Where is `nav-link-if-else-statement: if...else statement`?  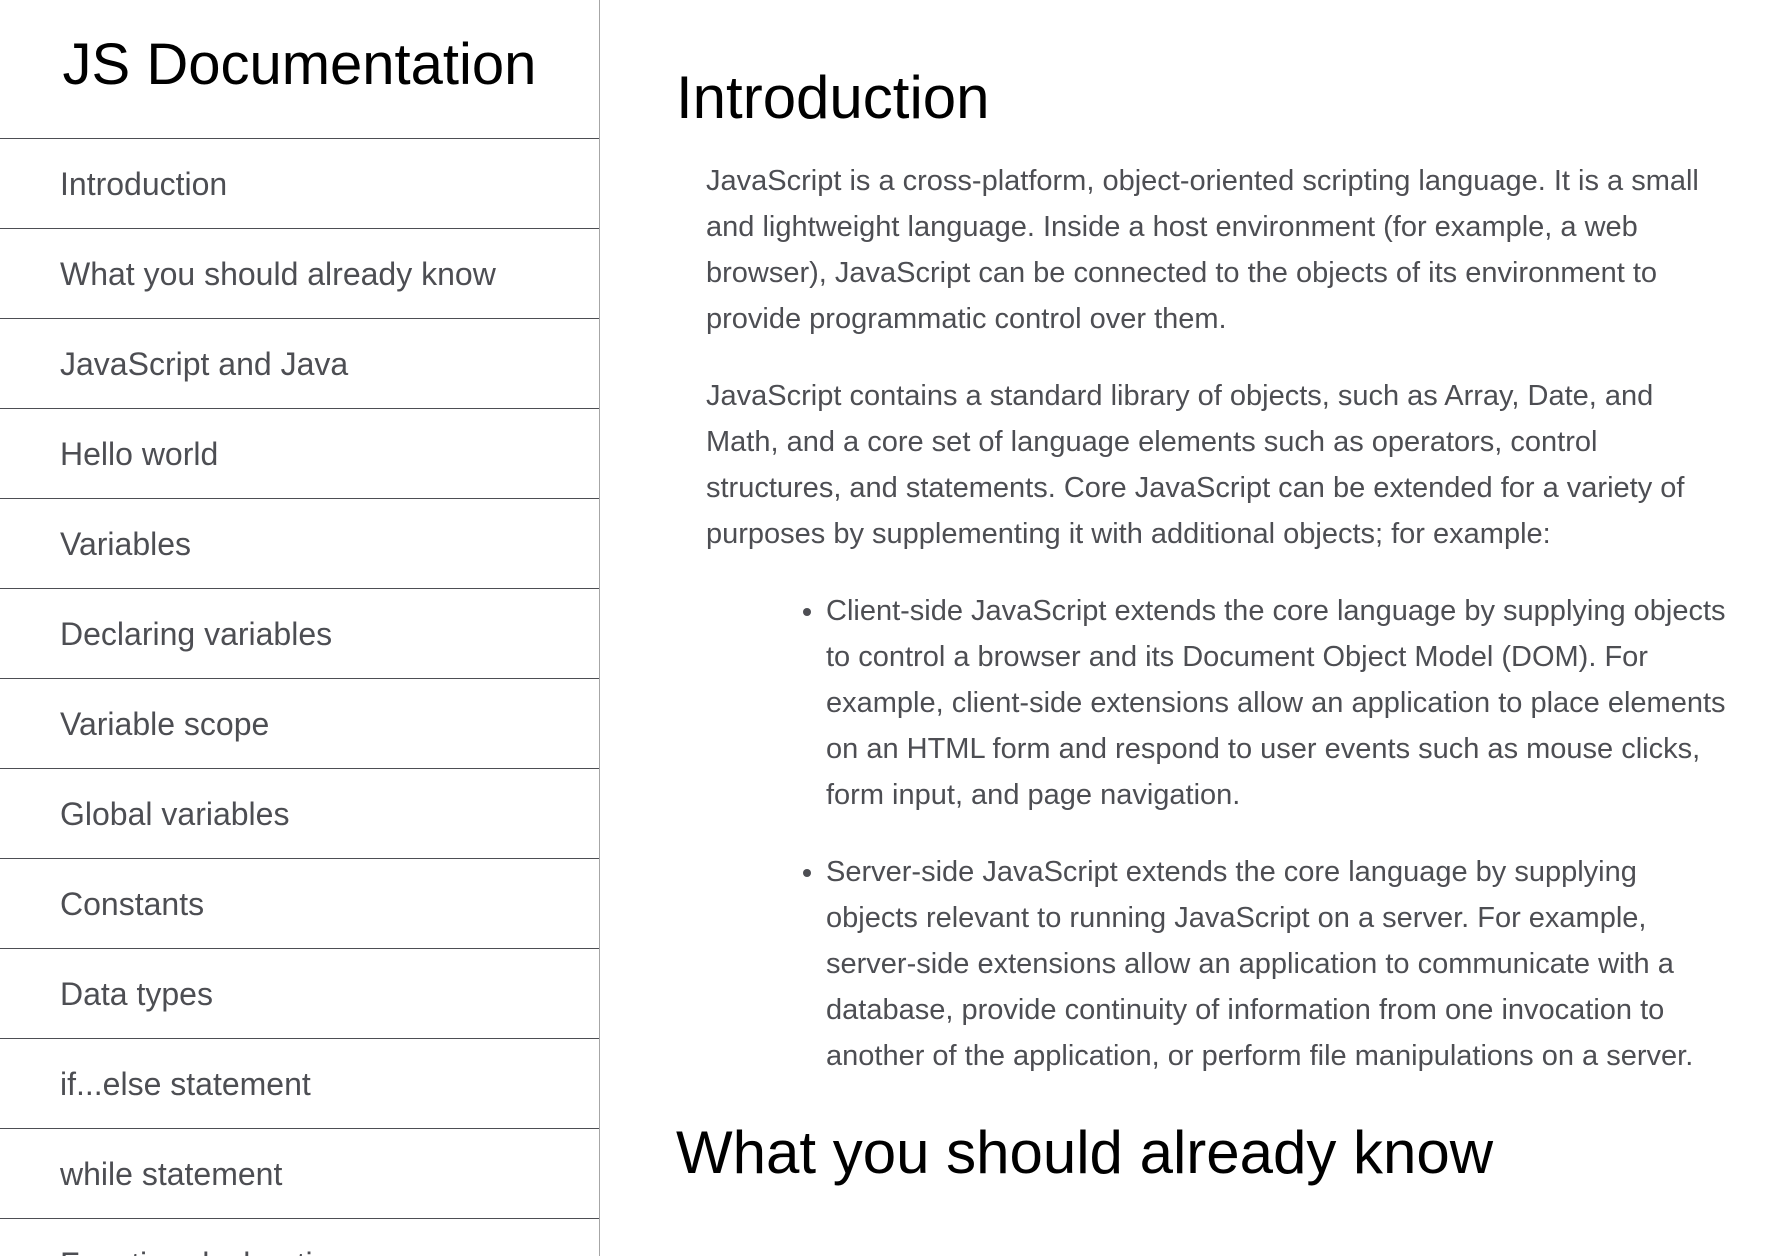 nav-link-if-else-statement: if...else statement is located at coordinates (299, 1084).